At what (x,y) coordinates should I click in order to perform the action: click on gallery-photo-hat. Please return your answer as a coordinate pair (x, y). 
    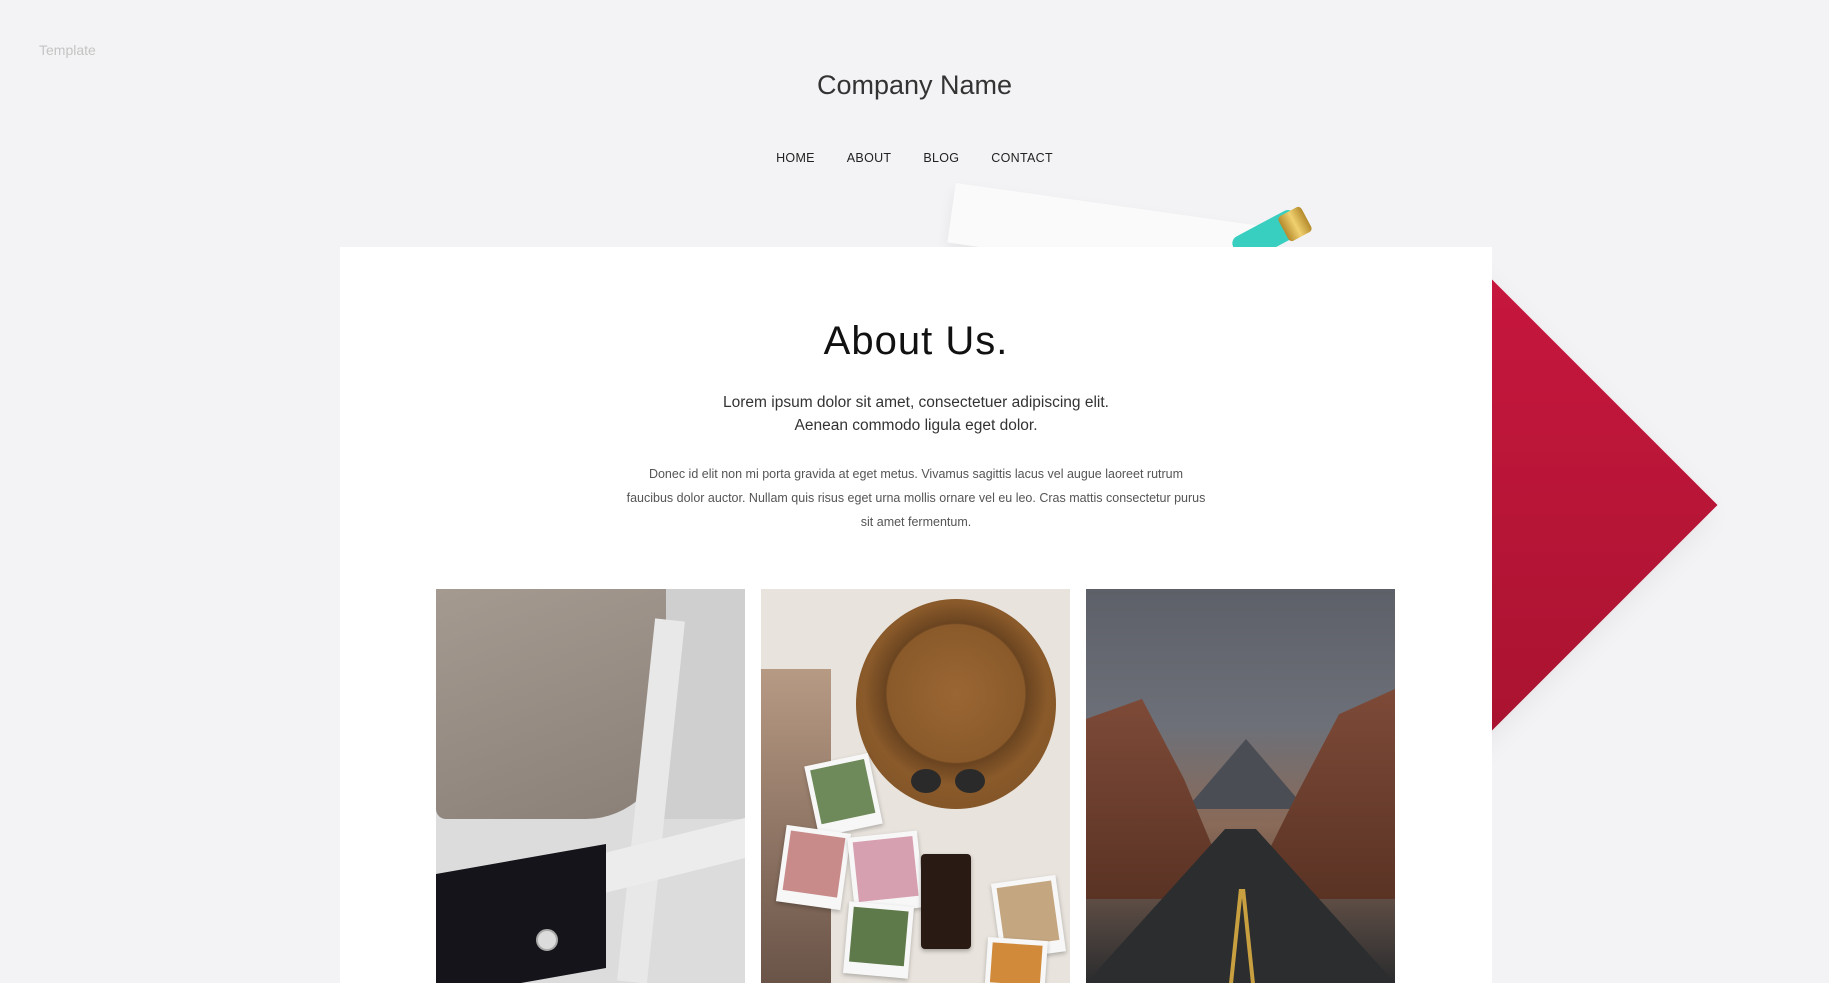
    Looking at the image, I should click on (915, 786).